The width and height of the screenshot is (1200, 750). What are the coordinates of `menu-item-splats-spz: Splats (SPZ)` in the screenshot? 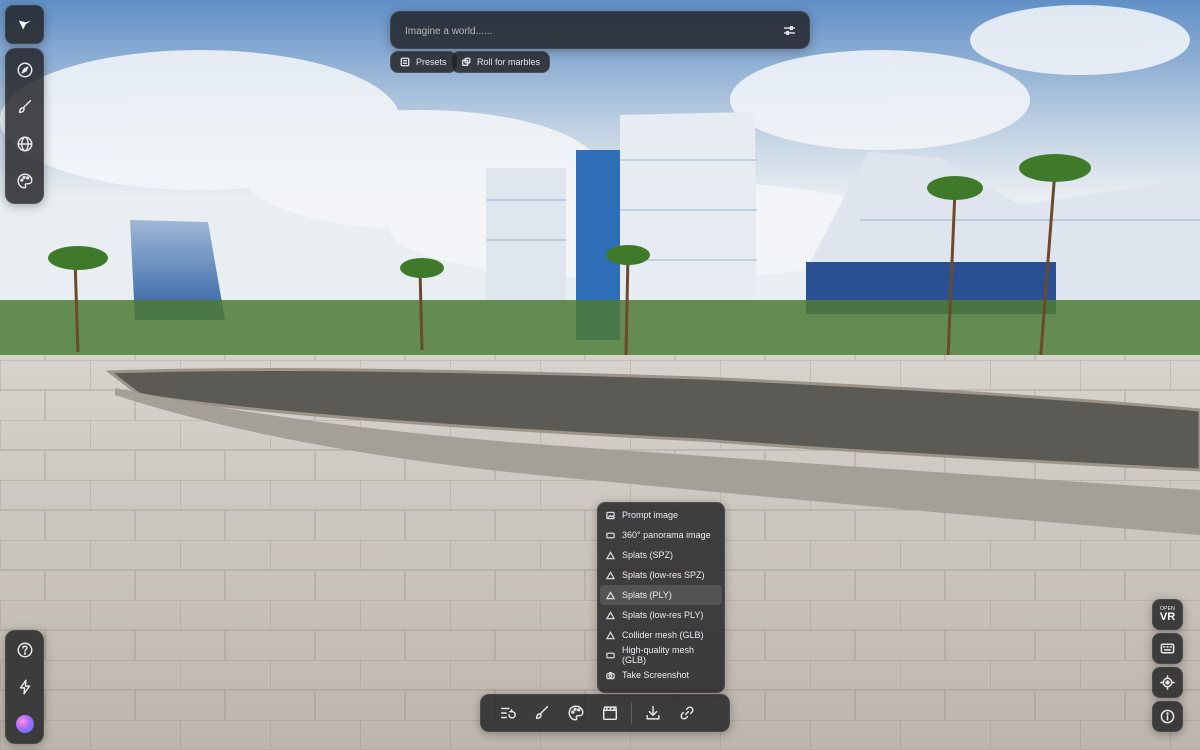 It's located at (661, 555).